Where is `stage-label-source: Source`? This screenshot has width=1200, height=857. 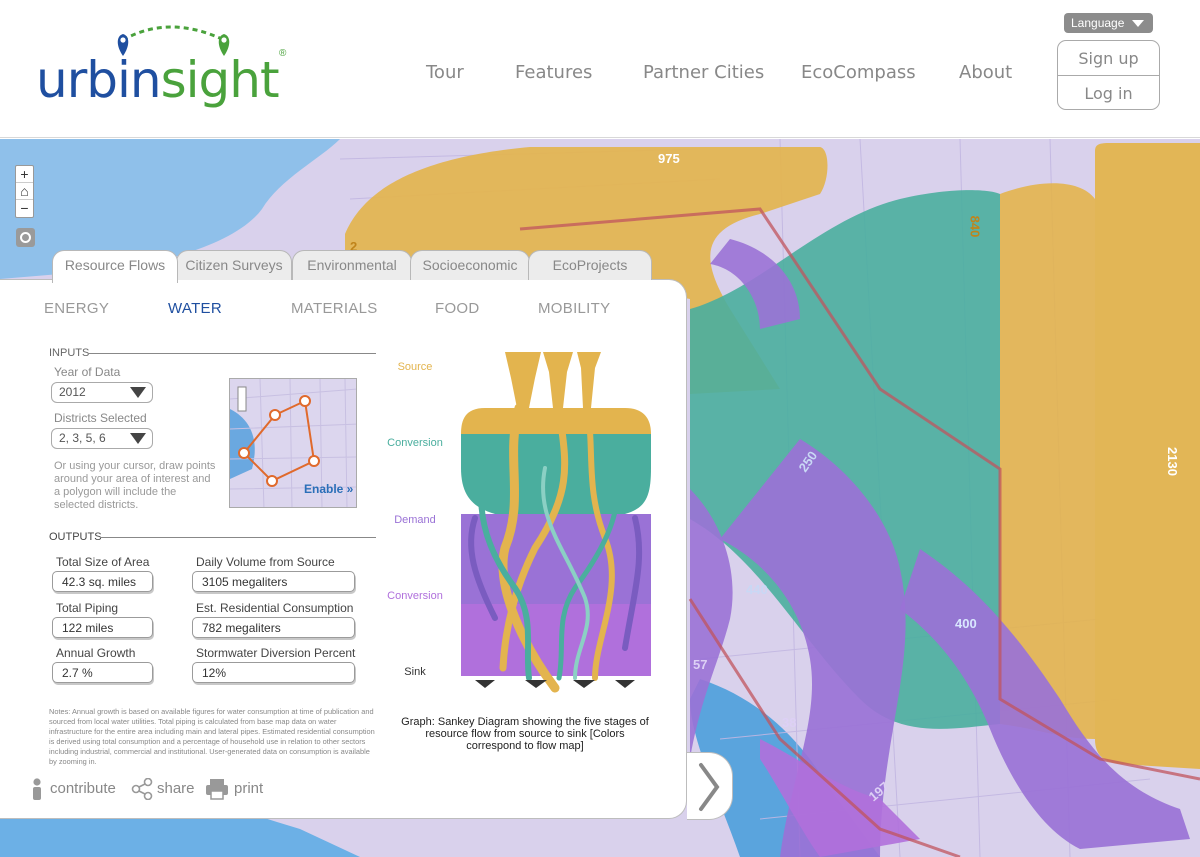
stage-label-source: Source is located at coordinates (415, 367).